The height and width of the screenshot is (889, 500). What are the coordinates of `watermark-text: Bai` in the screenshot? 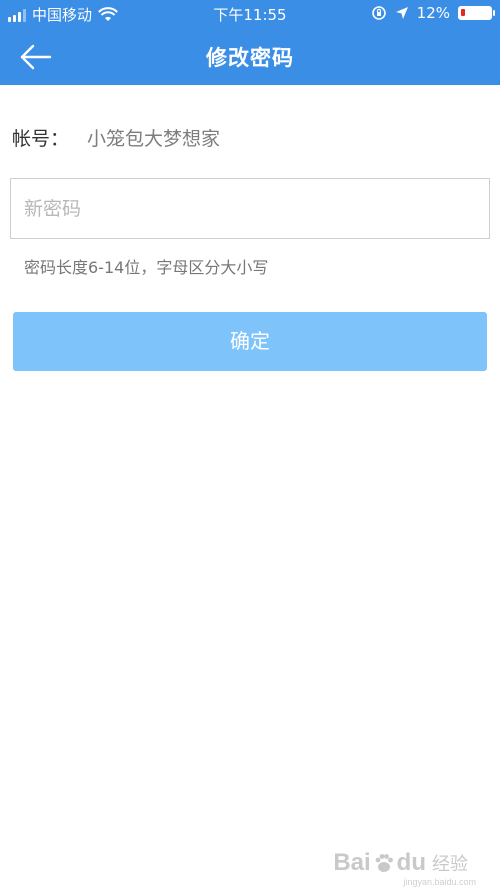 It's located at (352, 862).